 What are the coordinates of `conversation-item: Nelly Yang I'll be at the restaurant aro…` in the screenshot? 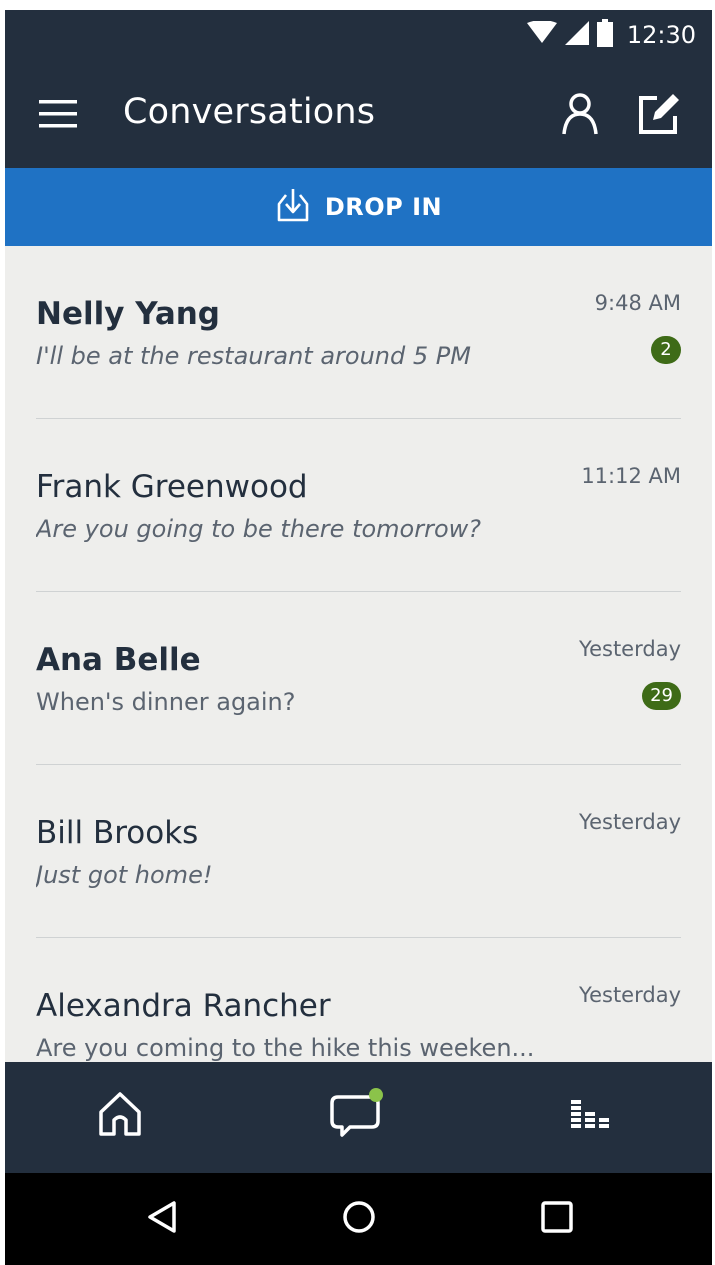 It's located at (358, 332).